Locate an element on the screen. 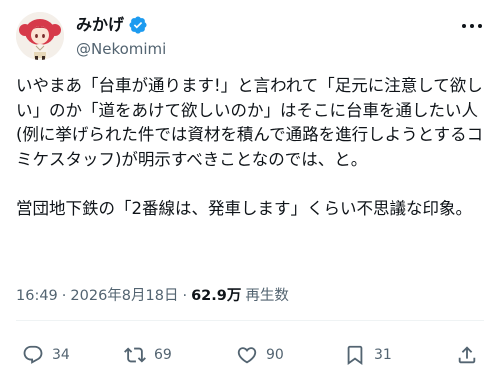 The height and width of the screenshot is (381, 500). author-names: みかげ @Nekomimi is located at coordinates (121, 37).